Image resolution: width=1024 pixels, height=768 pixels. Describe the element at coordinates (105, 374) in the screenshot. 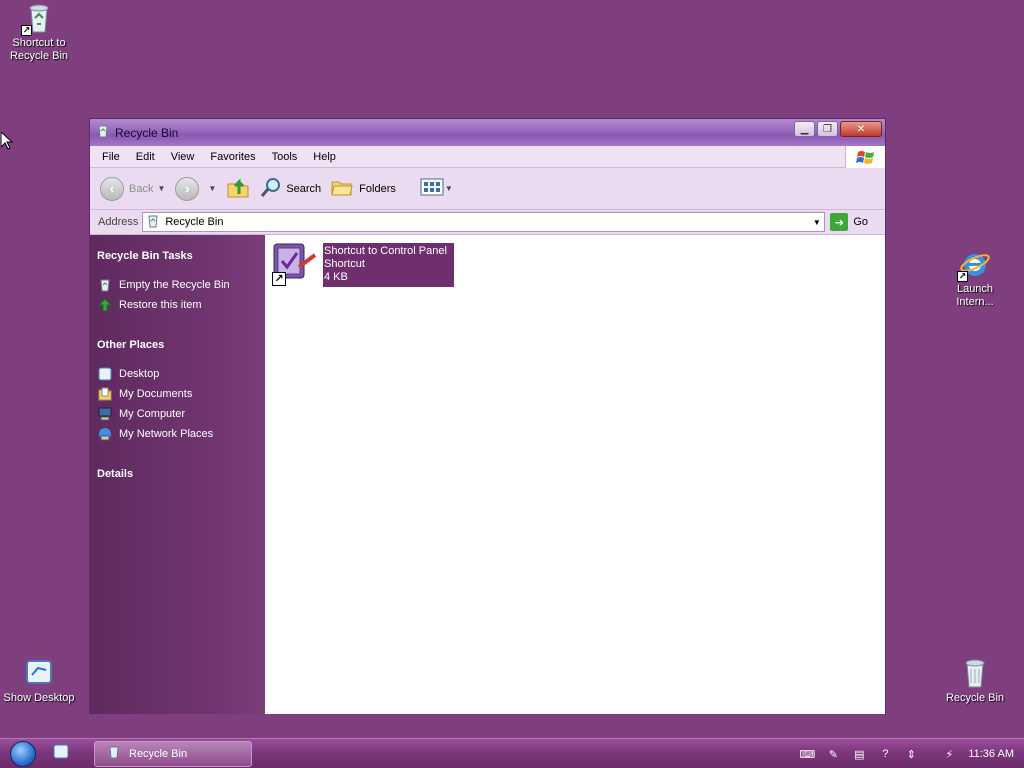

I see `desktop-icon` at that location.